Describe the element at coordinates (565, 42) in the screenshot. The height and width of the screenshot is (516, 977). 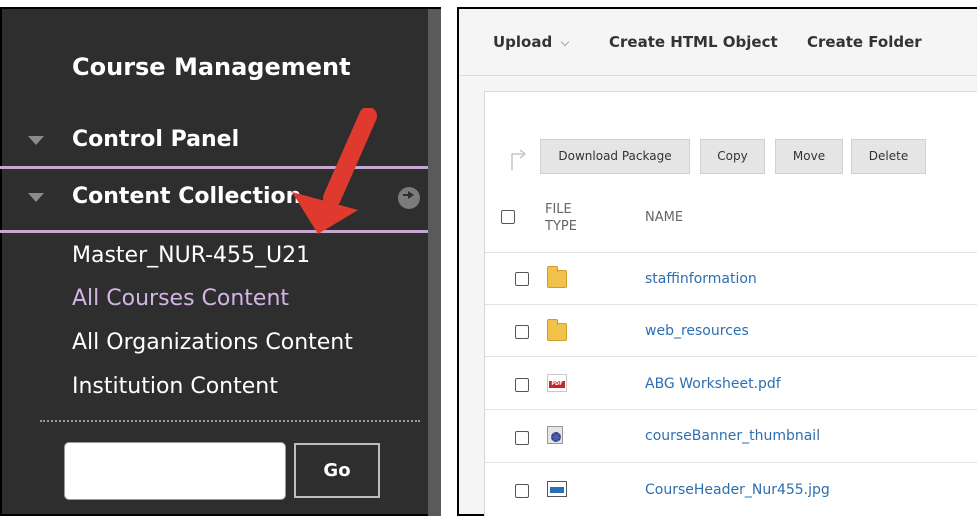
I see `chevron-down-icon` at that location.